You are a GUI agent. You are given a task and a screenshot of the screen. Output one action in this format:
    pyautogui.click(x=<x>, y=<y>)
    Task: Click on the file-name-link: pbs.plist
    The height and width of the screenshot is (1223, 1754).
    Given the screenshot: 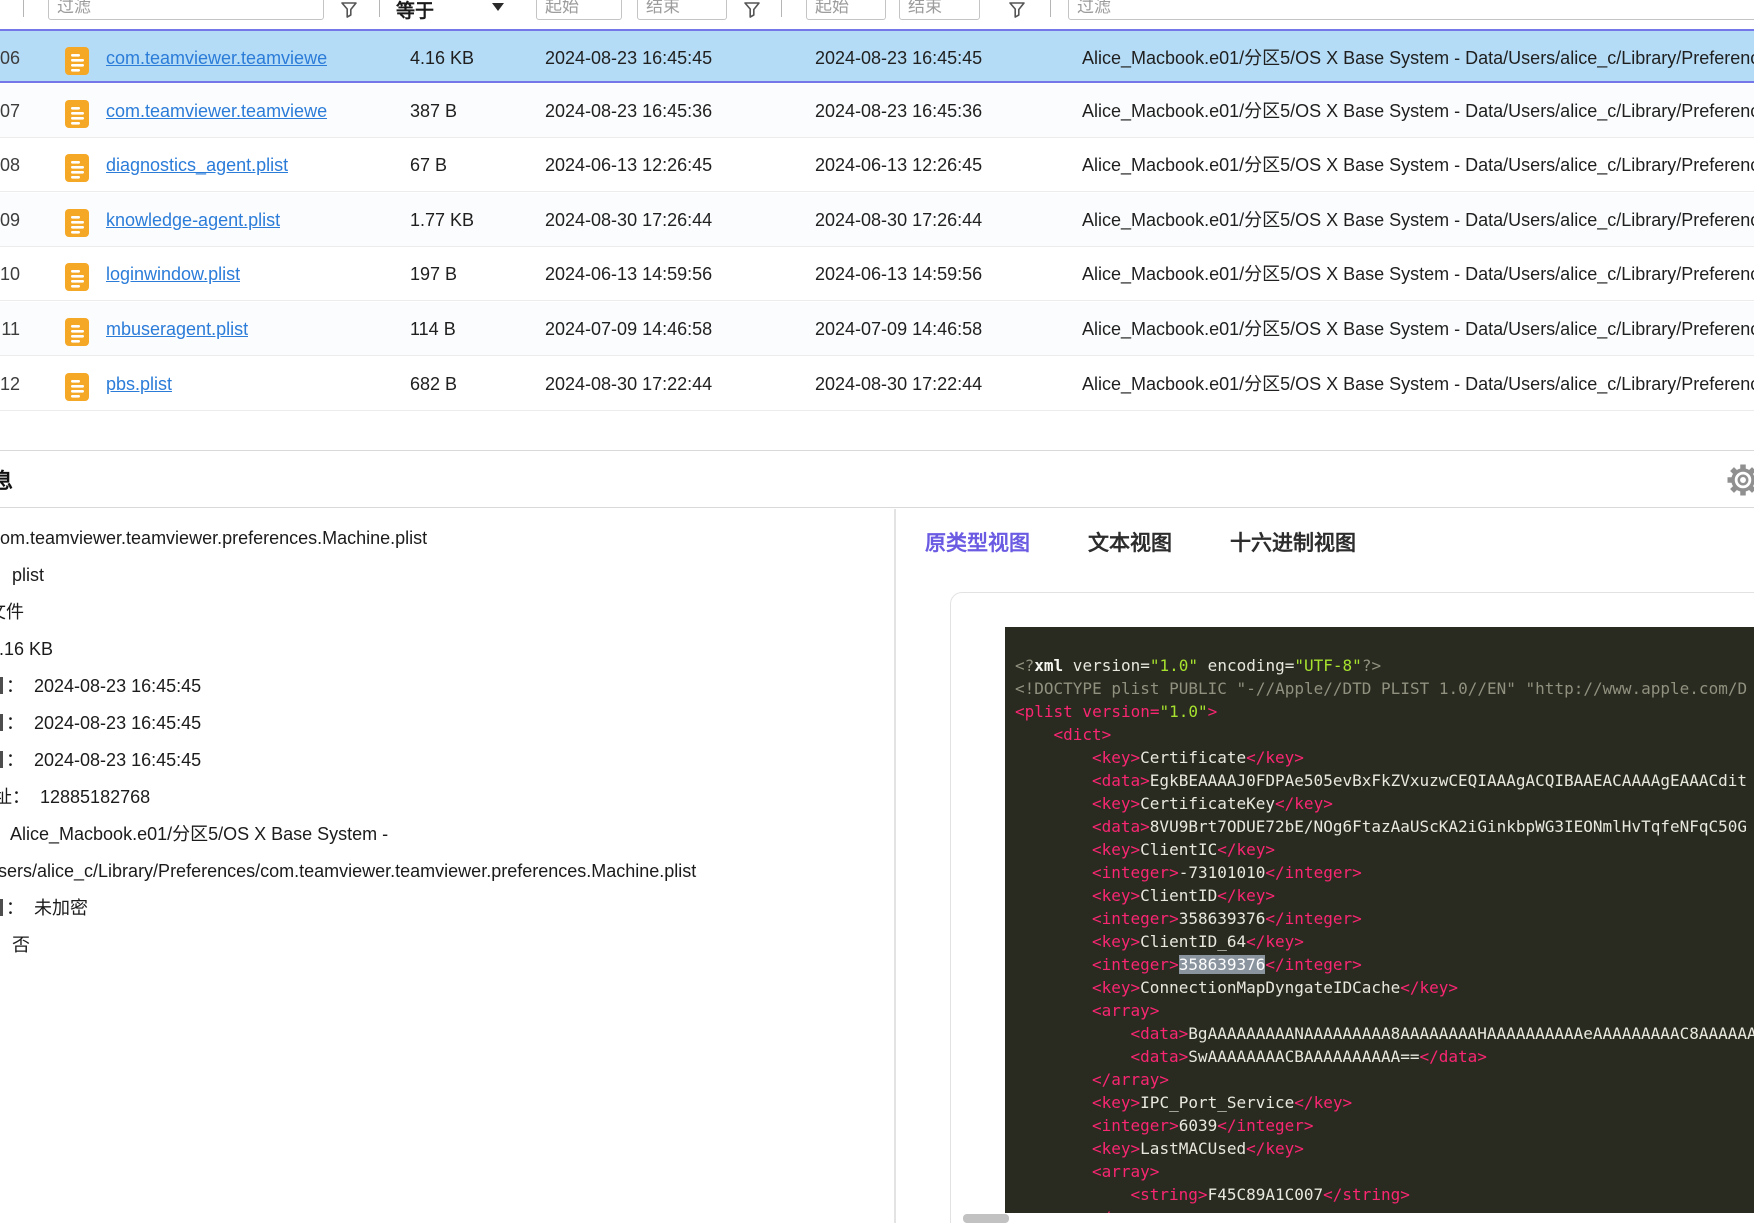 What is the action you would take?
    pyautogui.click(x=139, y=384)
    